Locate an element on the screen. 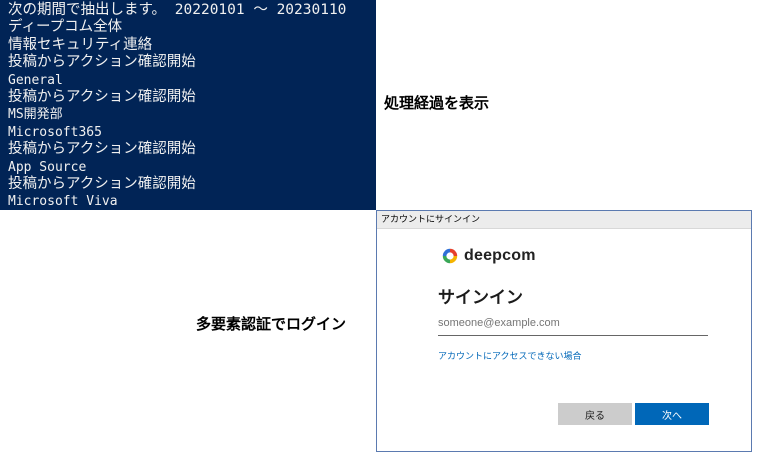  console-line-channel: App Source is located at coordinates (47, 167).